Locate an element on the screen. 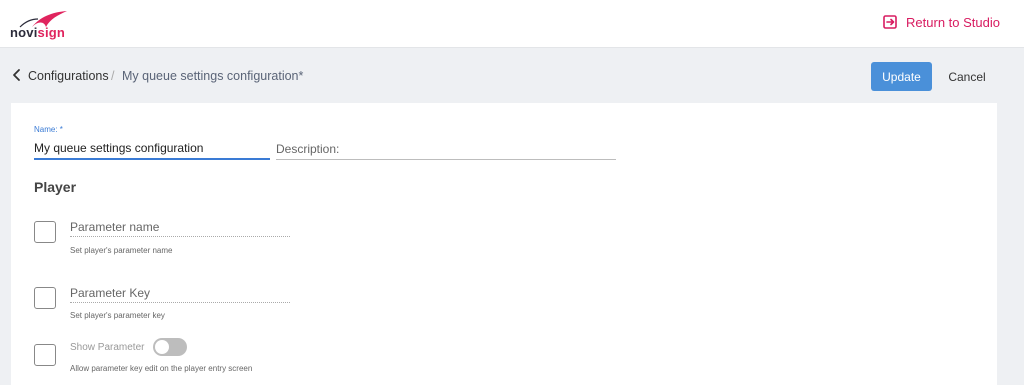 The height and width of the screenshot is (385, 1024). show-parameter-checkbox is located at coordinates (45, 355).